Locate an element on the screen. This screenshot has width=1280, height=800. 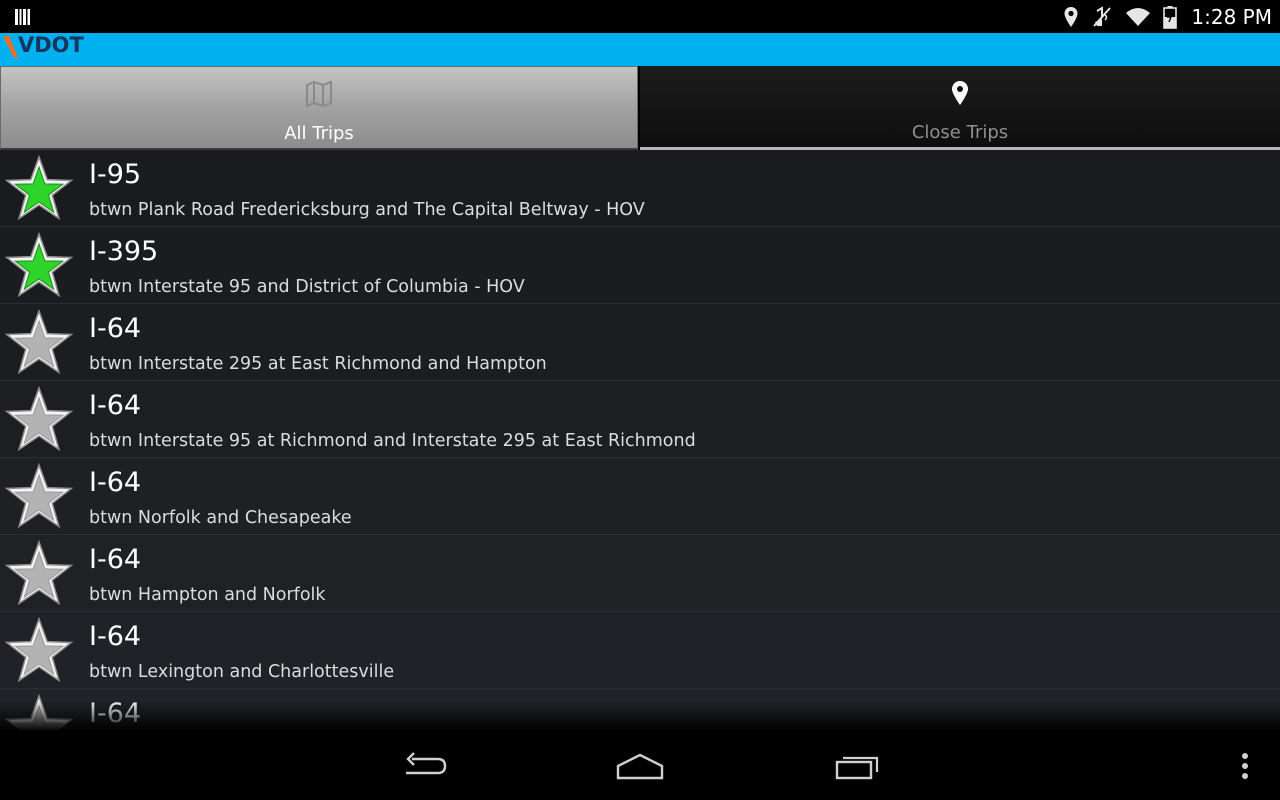
trip-row: I-64 btwn Norfolk and Chesapeake is located at coordinates (640, 496).